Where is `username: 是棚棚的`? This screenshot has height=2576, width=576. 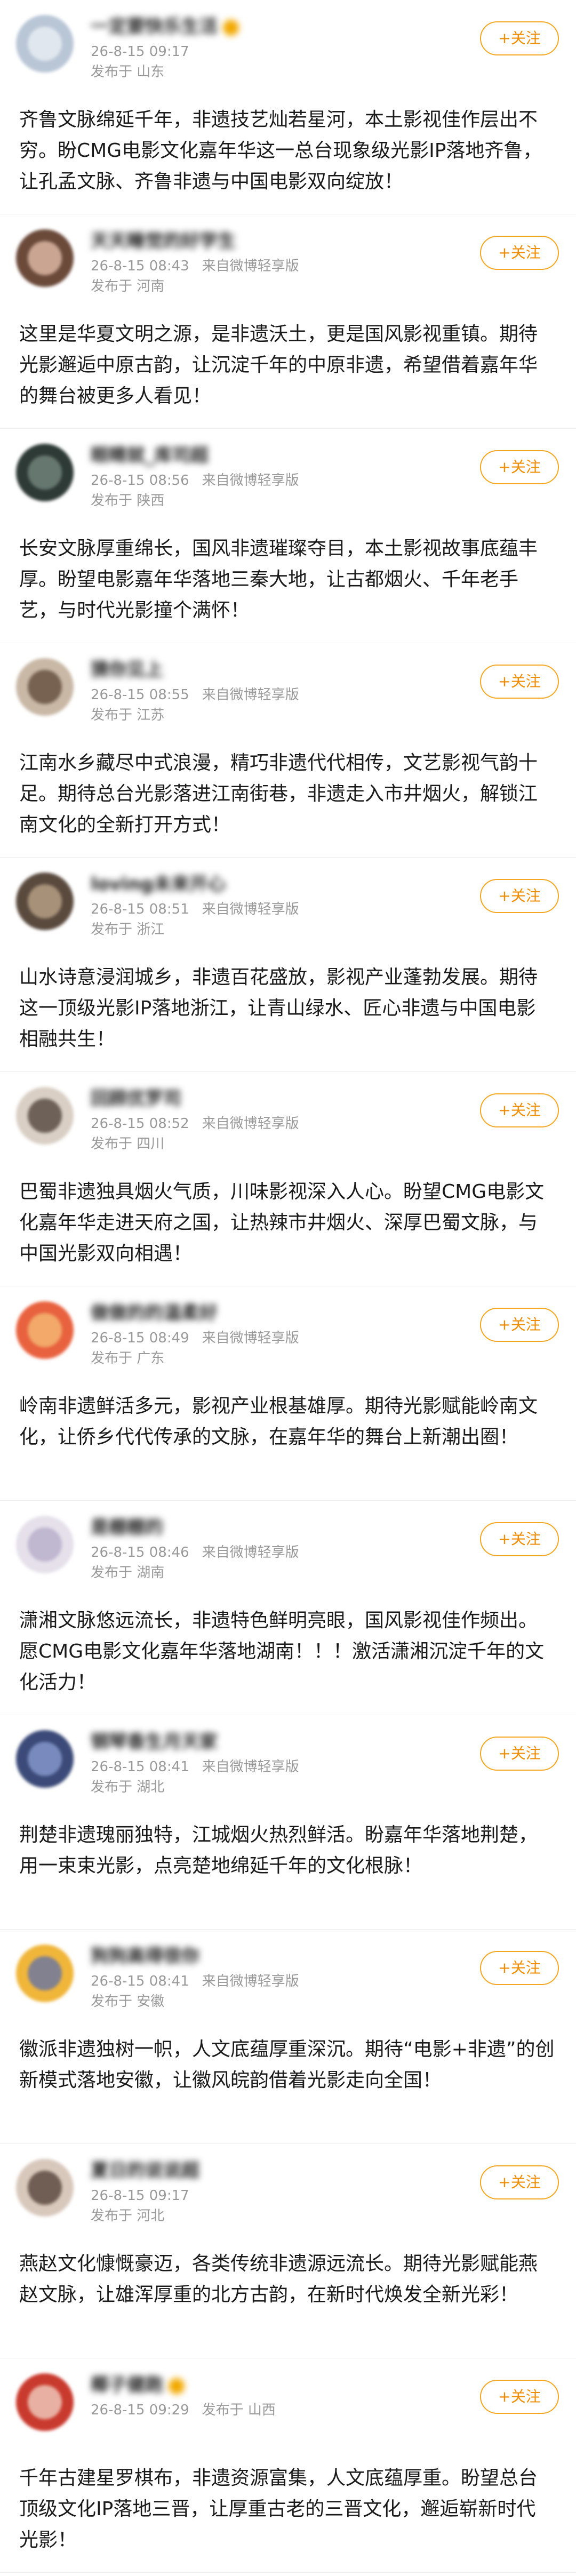
username: 是棚棚的 is located at coordinates (127, 1527).